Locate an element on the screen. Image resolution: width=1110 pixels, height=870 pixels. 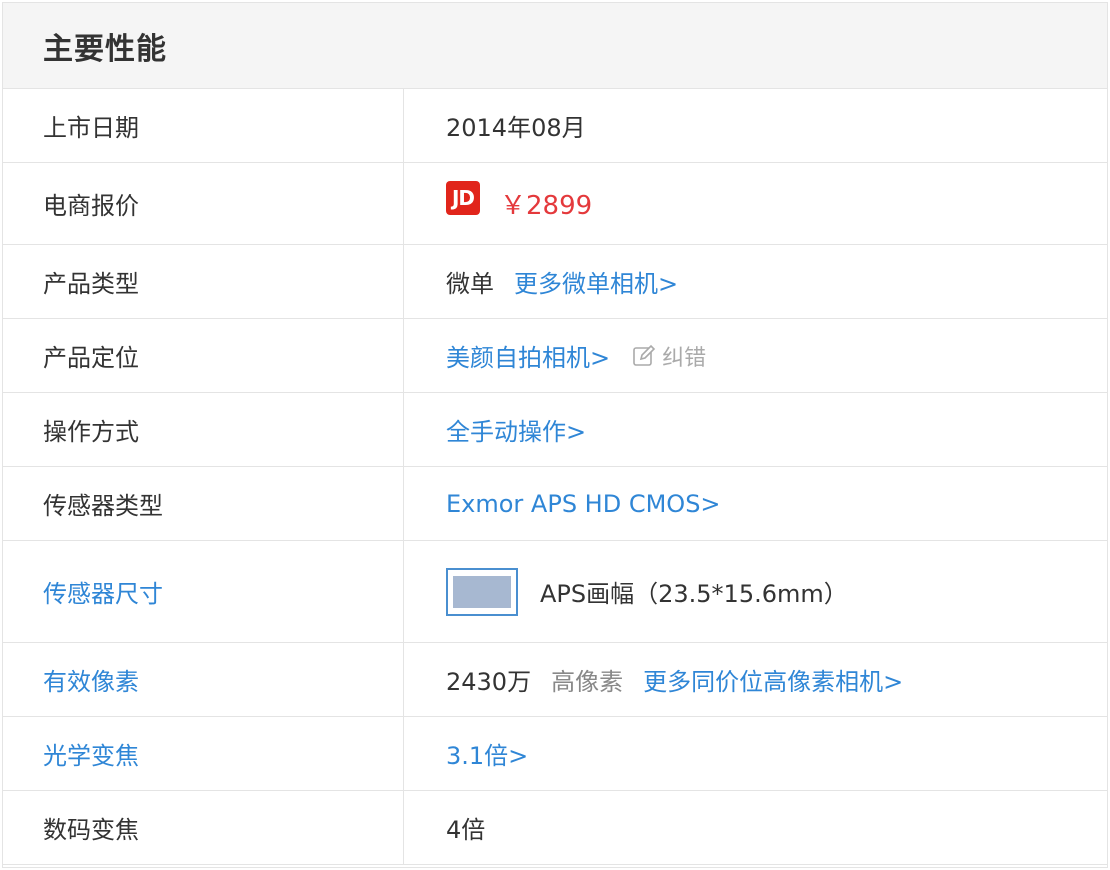
sensor-type-link: Exmor APS HD CMOS> is located at coordinates (583, 504).